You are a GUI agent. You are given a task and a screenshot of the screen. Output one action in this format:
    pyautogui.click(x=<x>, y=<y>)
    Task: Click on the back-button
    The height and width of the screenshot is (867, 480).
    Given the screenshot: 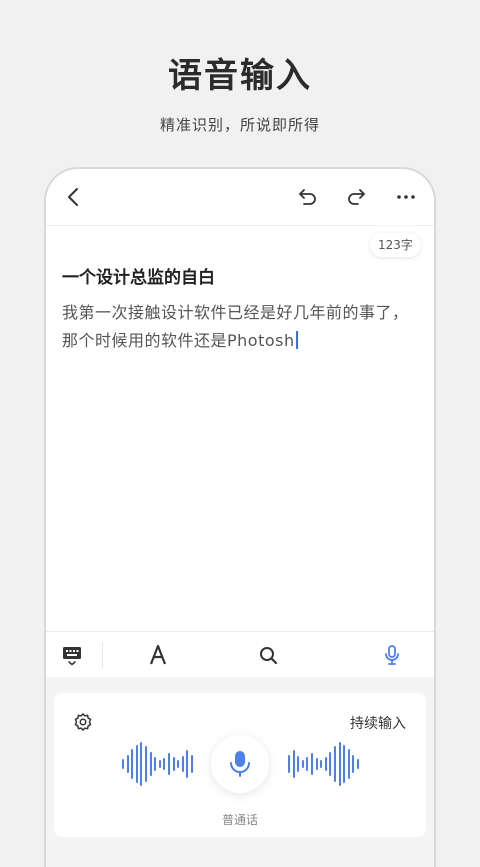 What is the action you would take?
    pyautogui.click(x=74, y=197)
    